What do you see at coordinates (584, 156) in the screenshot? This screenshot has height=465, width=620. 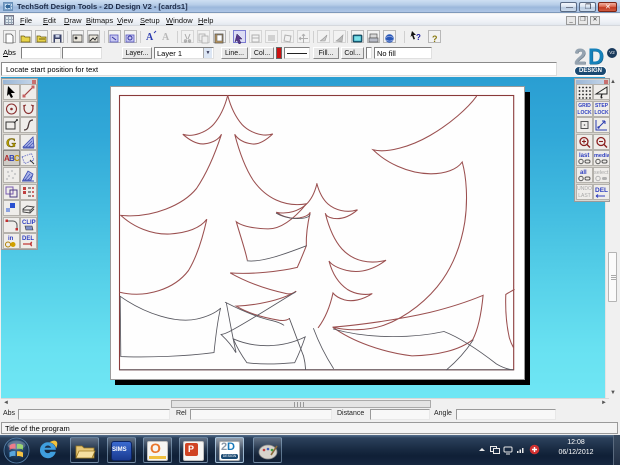 I see `svg-text: last` at bounding box center [584, 156].